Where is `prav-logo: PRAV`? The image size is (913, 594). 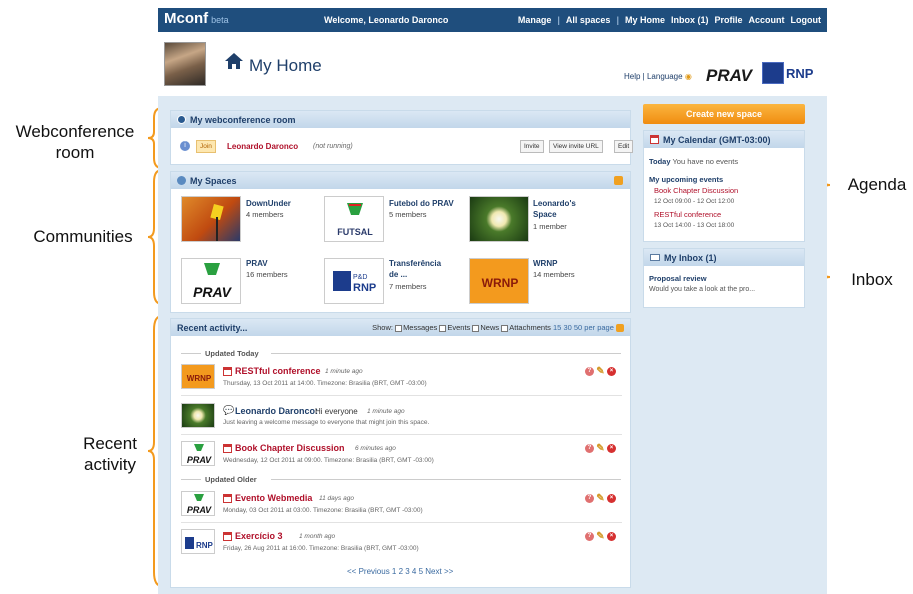 prav-logo: PRAV is located at coordinates (729, 75).